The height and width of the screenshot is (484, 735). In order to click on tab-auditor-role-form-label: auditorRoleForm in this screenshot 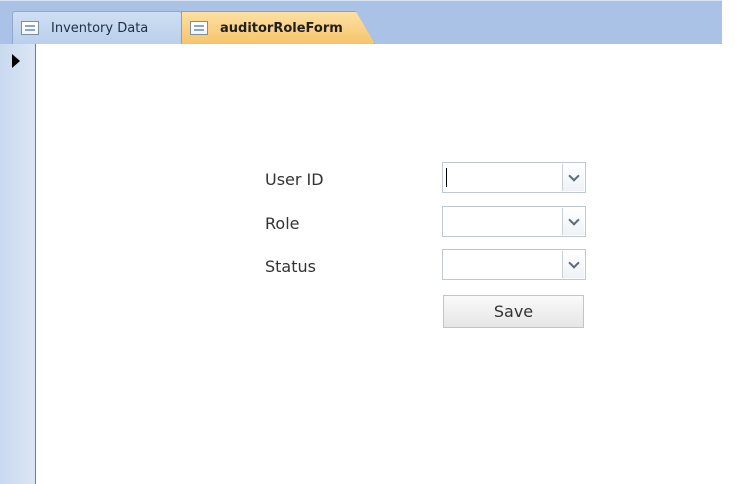, I will do `click(281, 28)`.